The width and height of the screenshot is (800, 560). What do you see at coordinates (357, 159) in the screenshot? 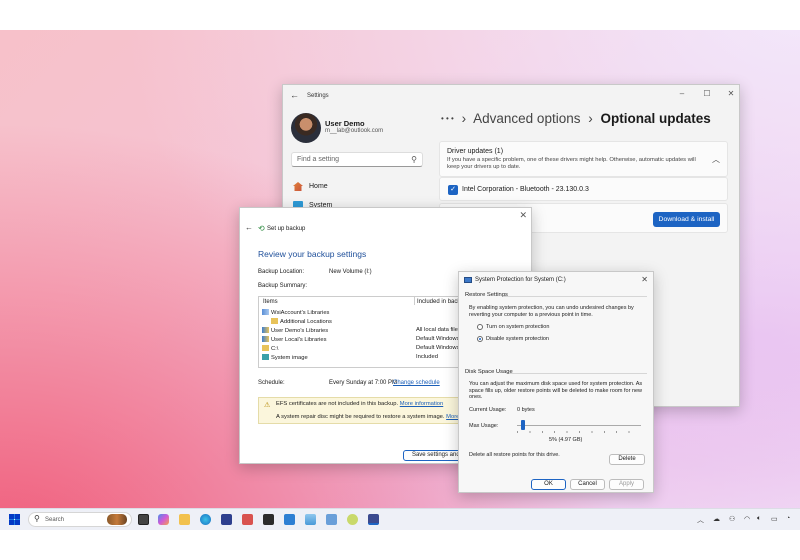
I see `find-setting-input: Find a setting ⚲` at bounding box center [357, 159].